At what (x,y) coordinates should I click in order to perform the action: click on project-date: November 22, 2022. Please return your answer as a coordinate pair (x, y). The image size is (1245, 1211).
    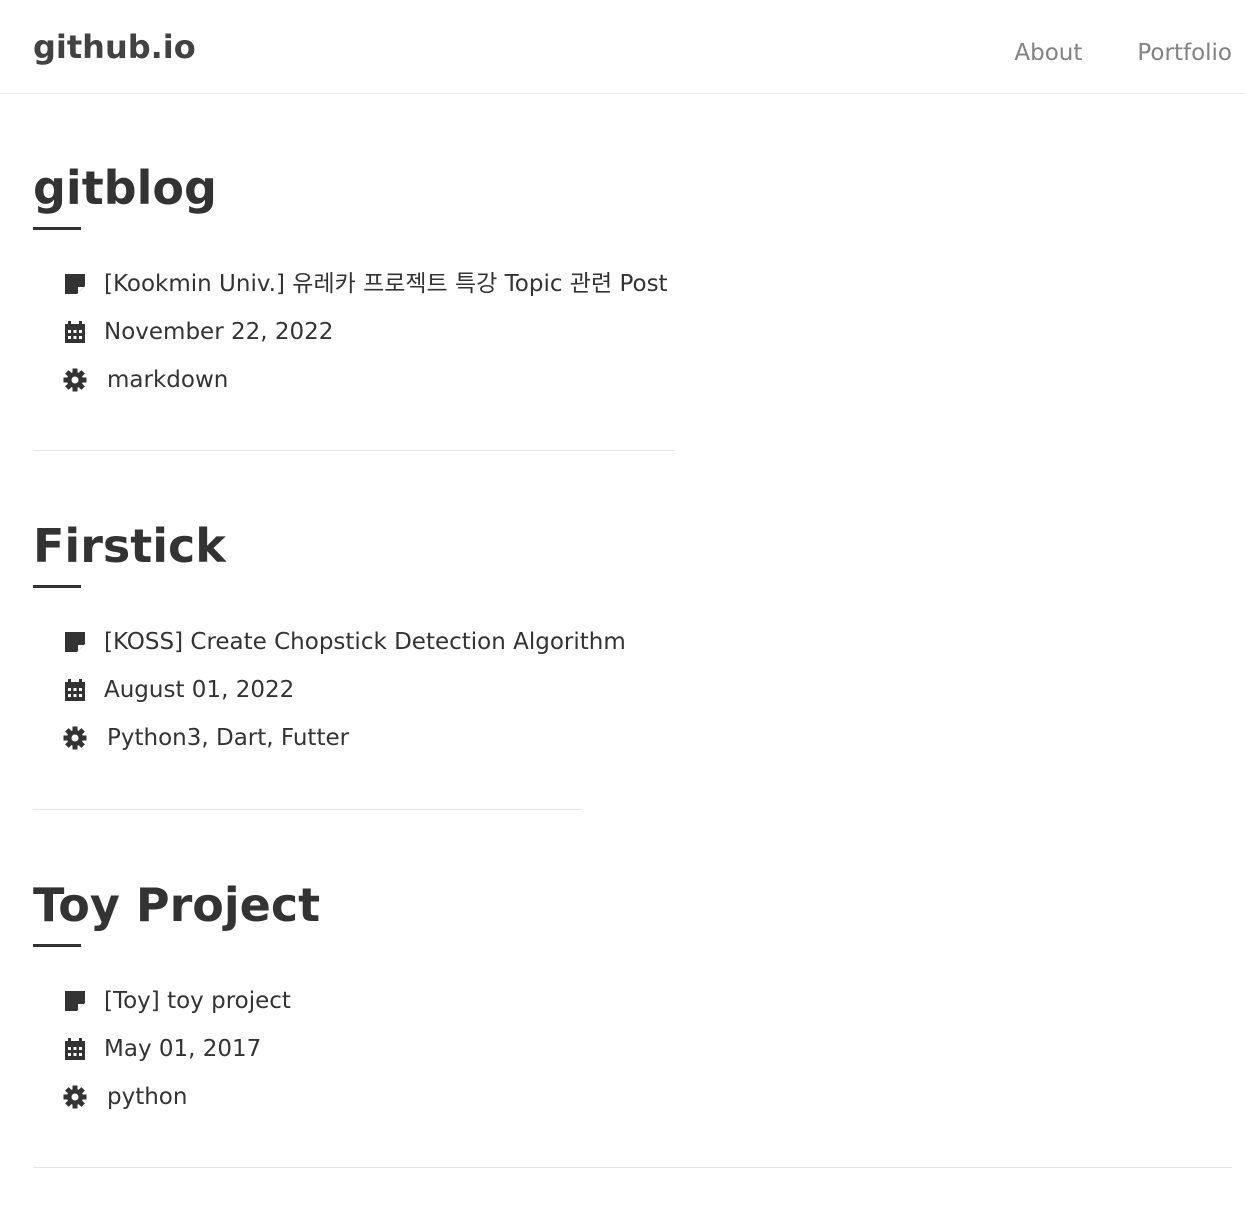
    Looking at the image, I should click on (219, 332).